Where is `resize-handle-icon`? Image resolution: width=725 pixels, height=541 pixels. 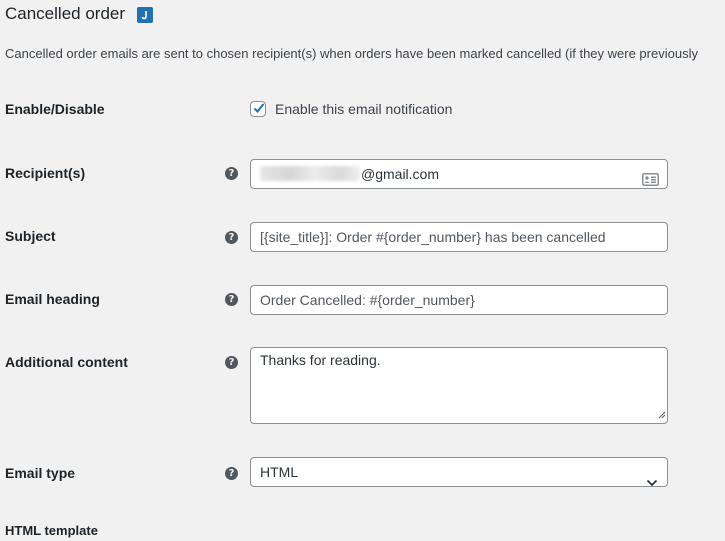
resize-handle-icon is located at coordinates (662, 414).